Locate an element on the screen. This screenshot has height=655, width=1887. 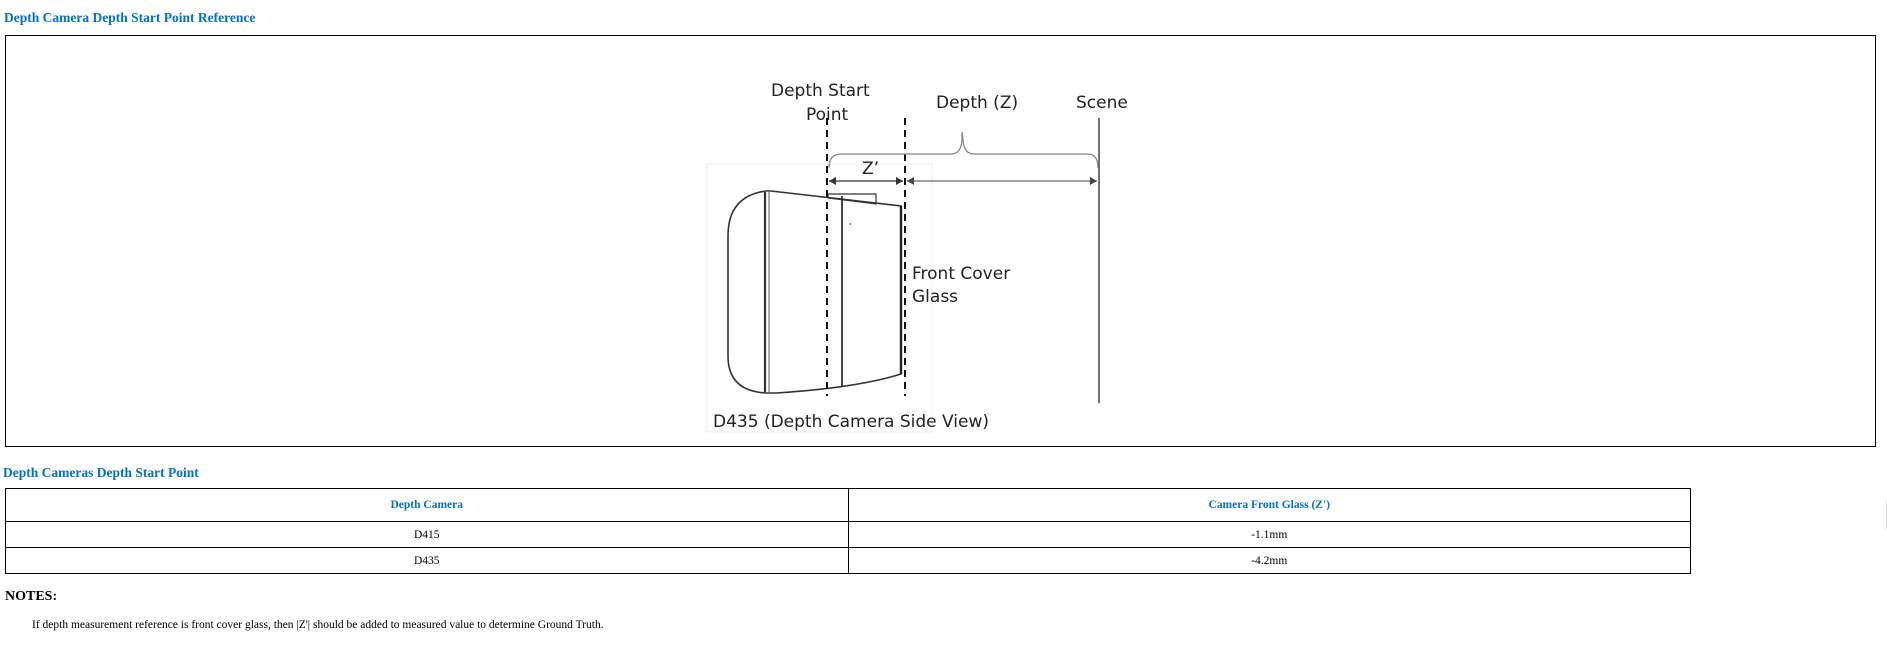
depth-start-label-line2: Point is located at coordinates (827, 115).